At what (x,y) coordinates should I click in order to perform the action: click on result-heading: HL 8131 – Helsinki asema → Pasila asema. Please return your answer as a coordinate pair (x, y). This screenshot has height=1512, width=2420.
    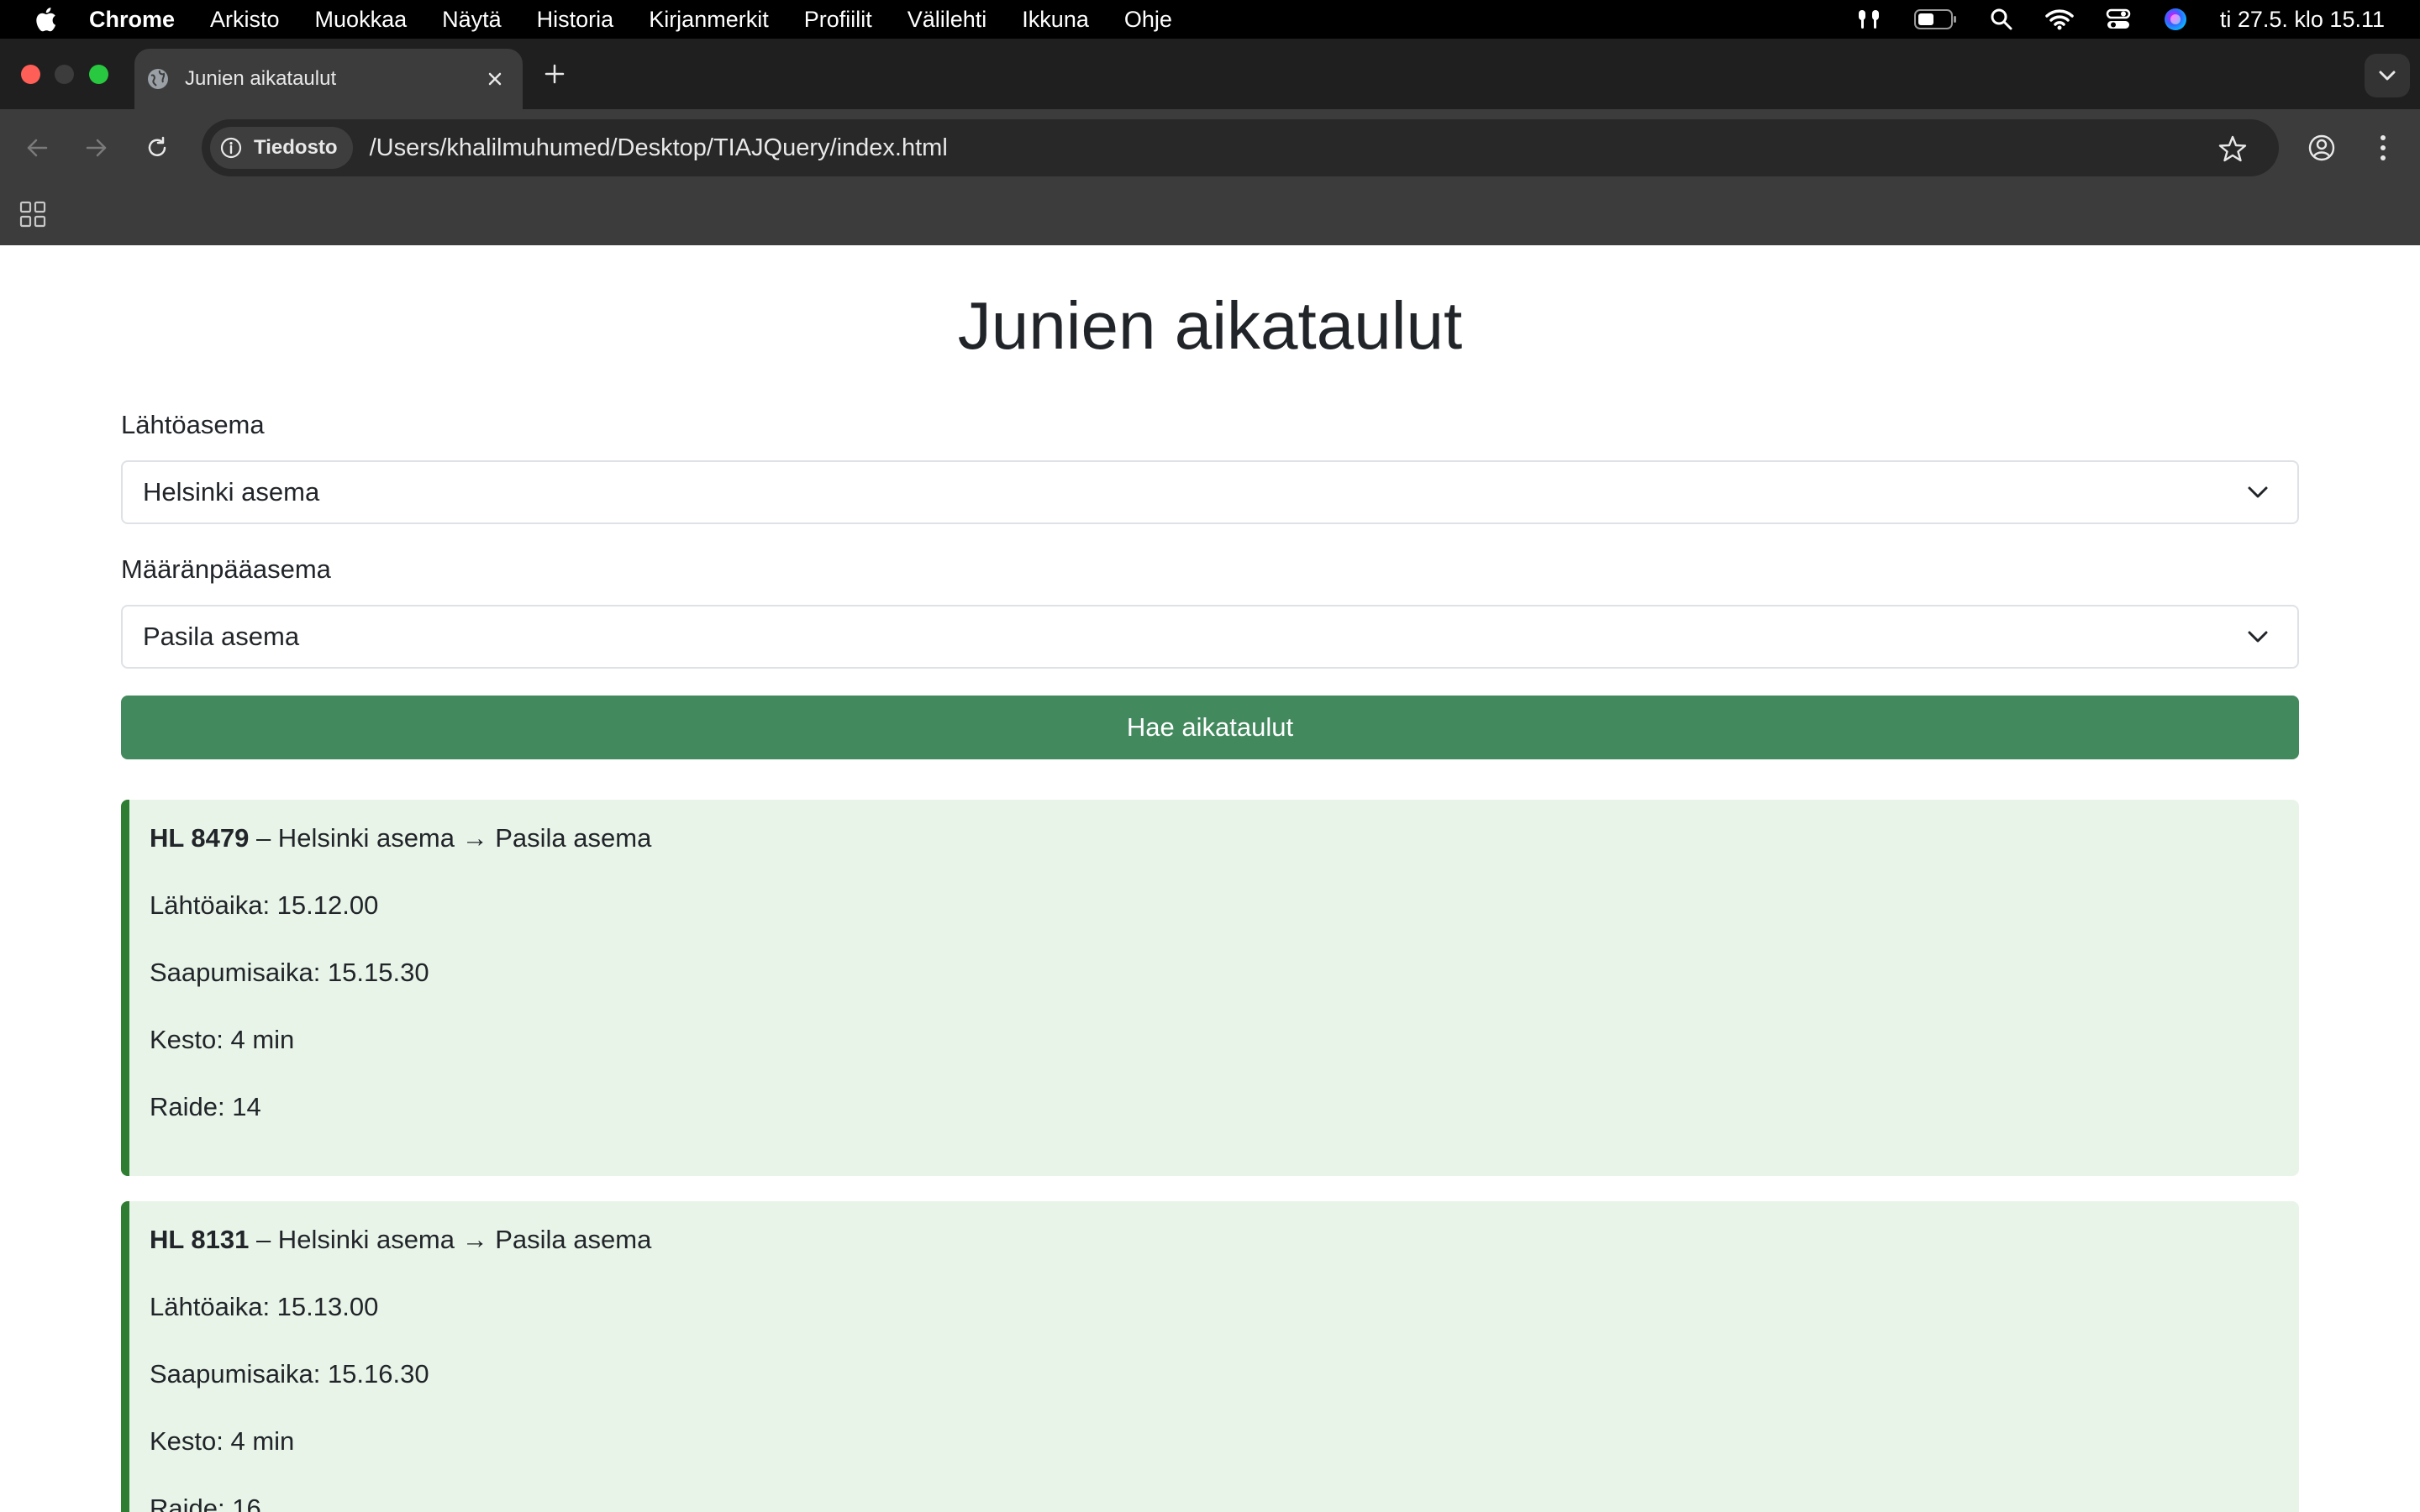
    Looking at the image, I should click on (1225, 1240).